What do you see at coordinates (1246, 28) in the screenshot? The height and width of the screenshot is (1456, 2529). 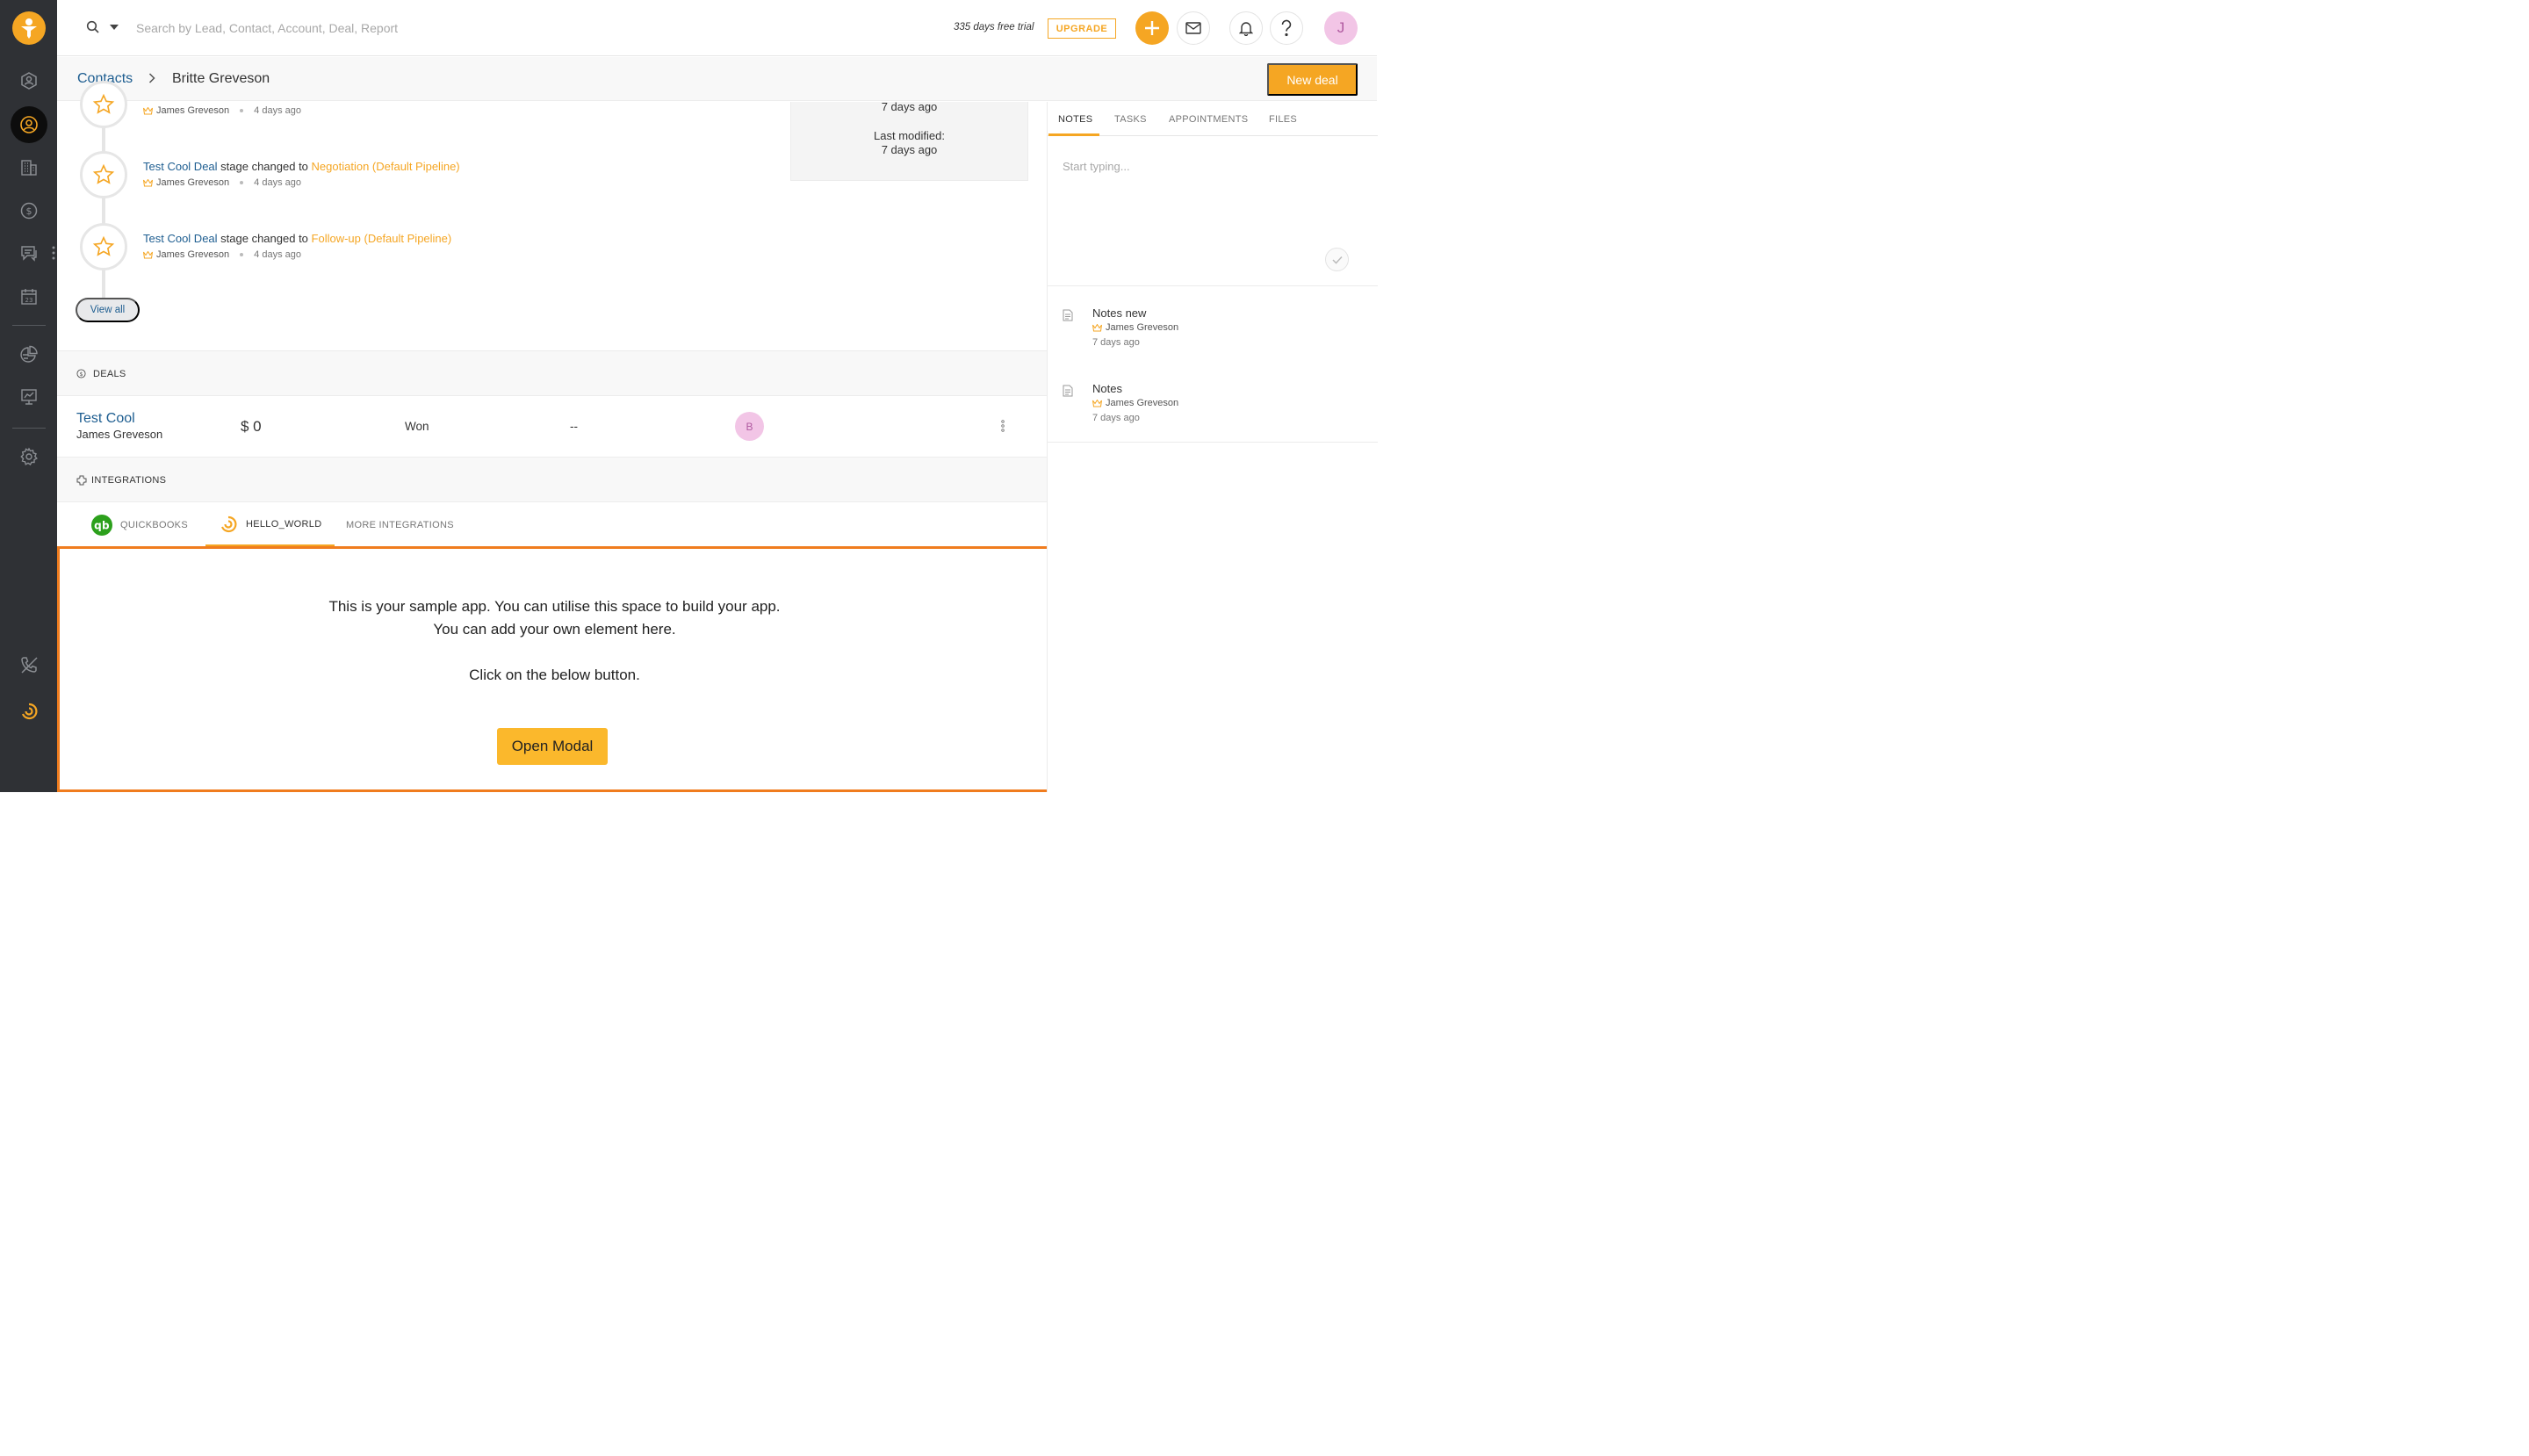 I see `notifications-bell-icon` at bounding box center [1246, 28].